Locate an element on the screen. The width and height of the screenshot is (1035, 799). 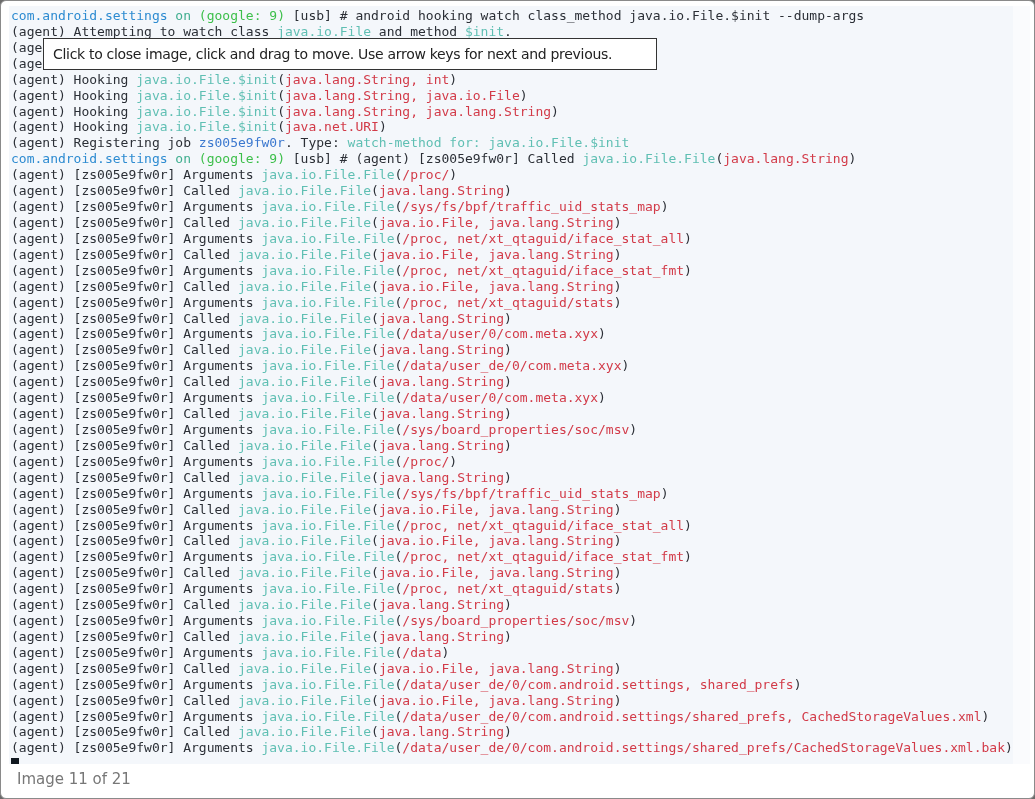
log-line: (agent) Hooking java.io.File.$init(java.lang.String, java.lang.String) is located at coordinates (285, 111).